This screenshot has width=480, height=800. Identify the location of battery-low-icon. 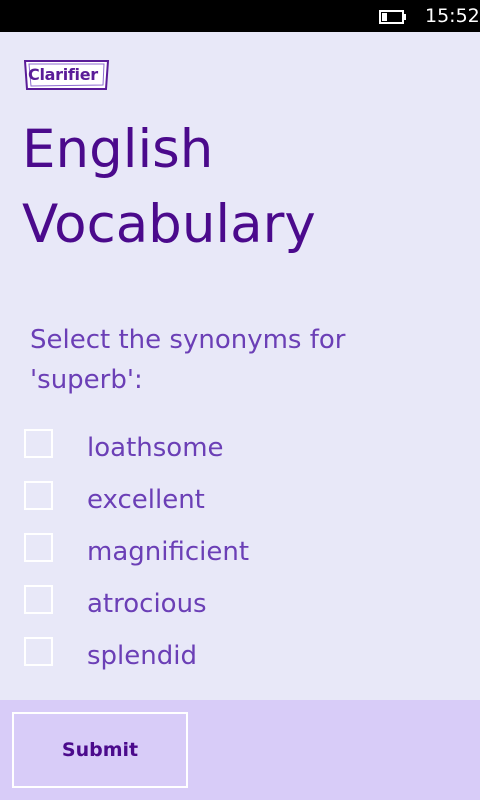
(392, 17).